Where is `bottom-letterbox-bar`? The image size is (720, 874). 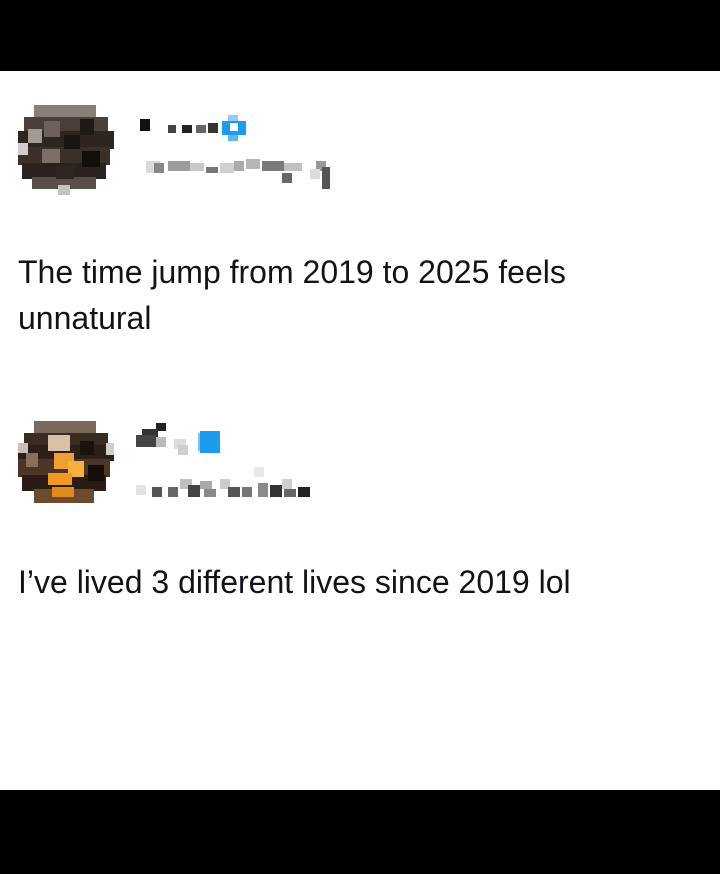
bottom-letterbox-bar is located at coordinates (360, 832).